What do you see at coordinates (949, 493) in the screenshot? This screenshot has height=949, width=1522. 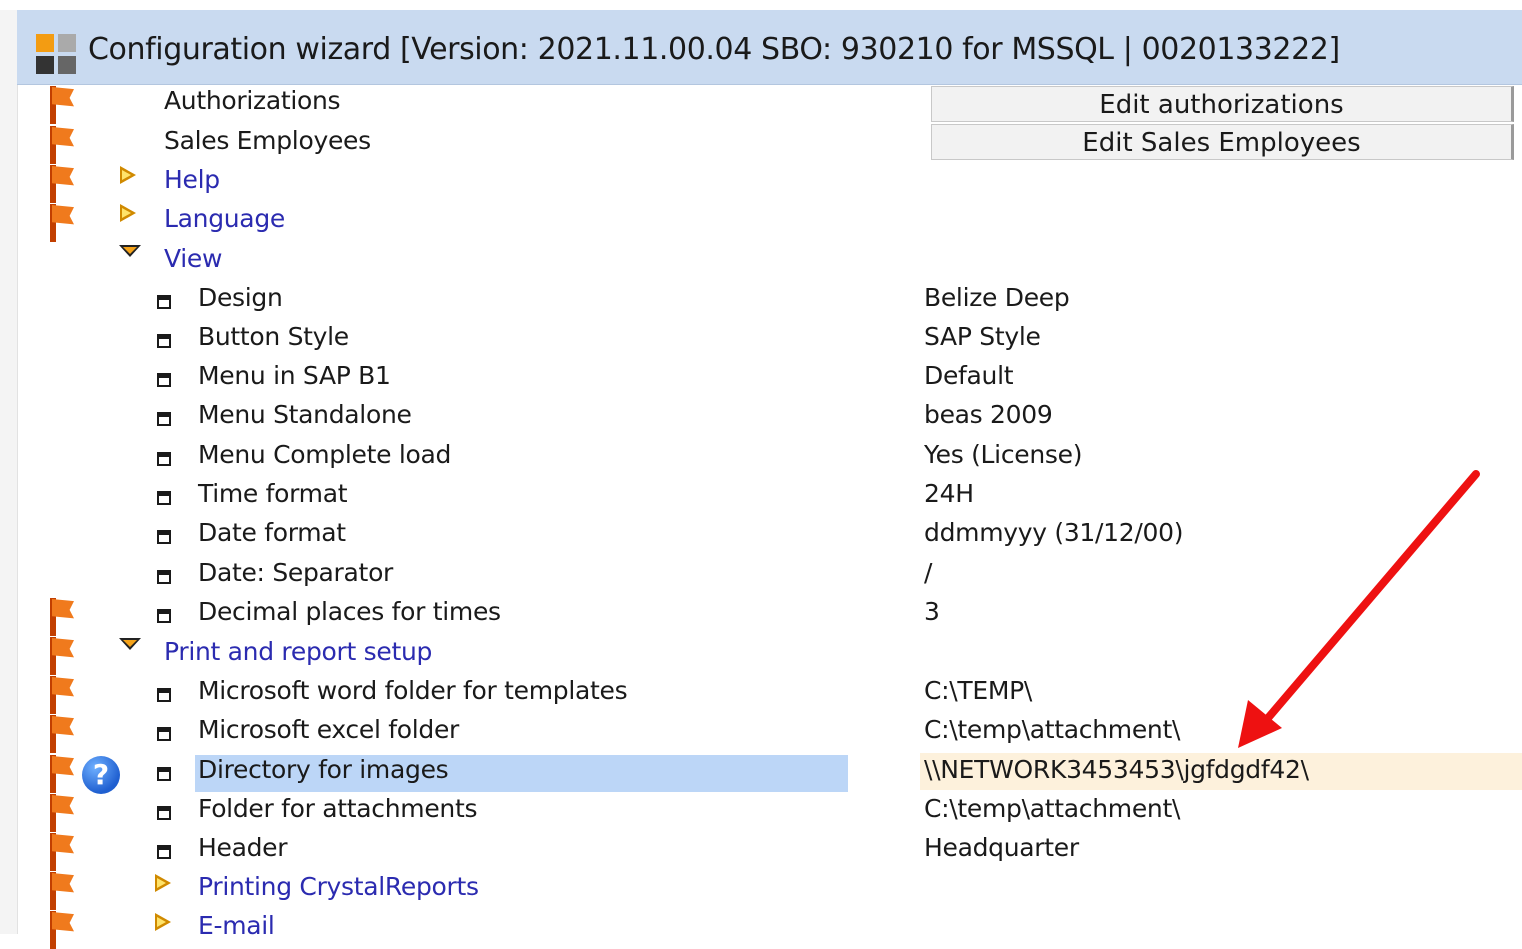 I see `setting-value-time-format: 24H` at bounding box center [949, 493].